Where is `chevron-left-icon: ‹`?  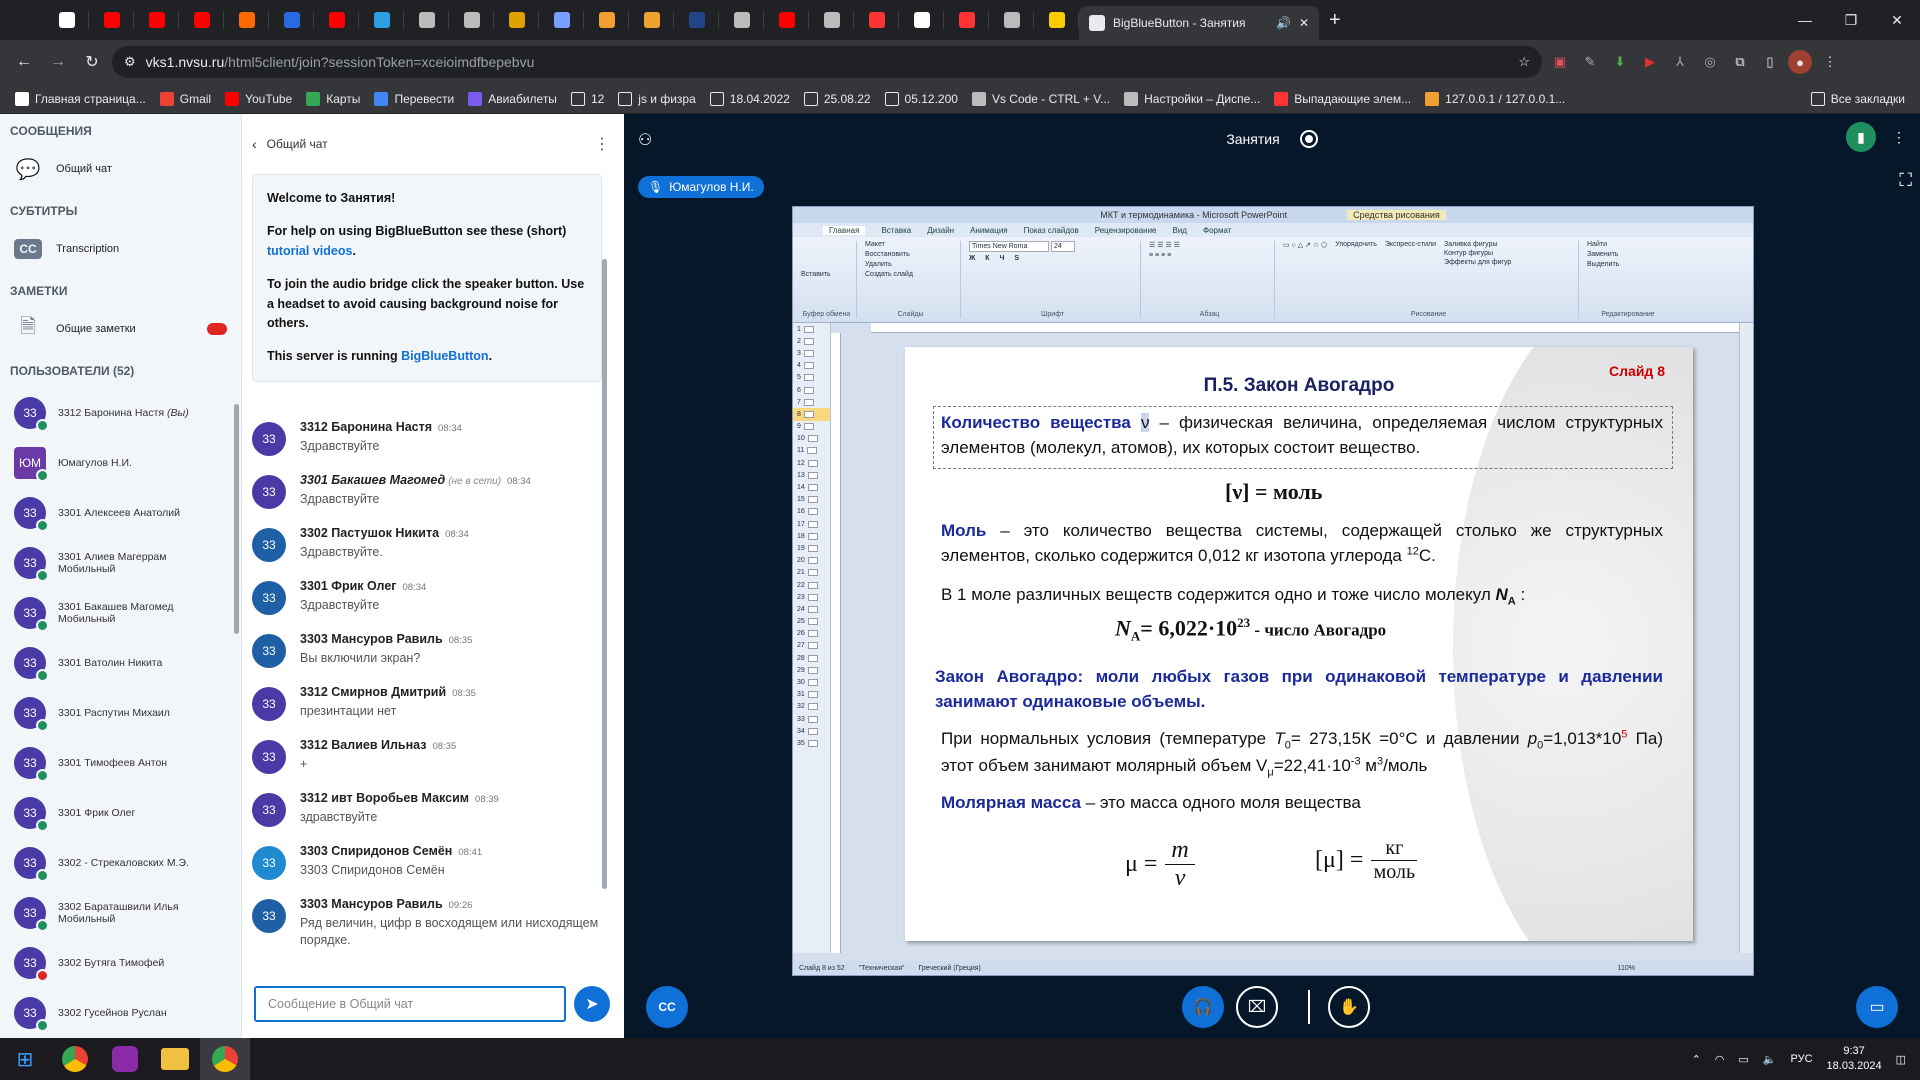
chevron-left-icon: ‹ is located at coordinates (254, 144).